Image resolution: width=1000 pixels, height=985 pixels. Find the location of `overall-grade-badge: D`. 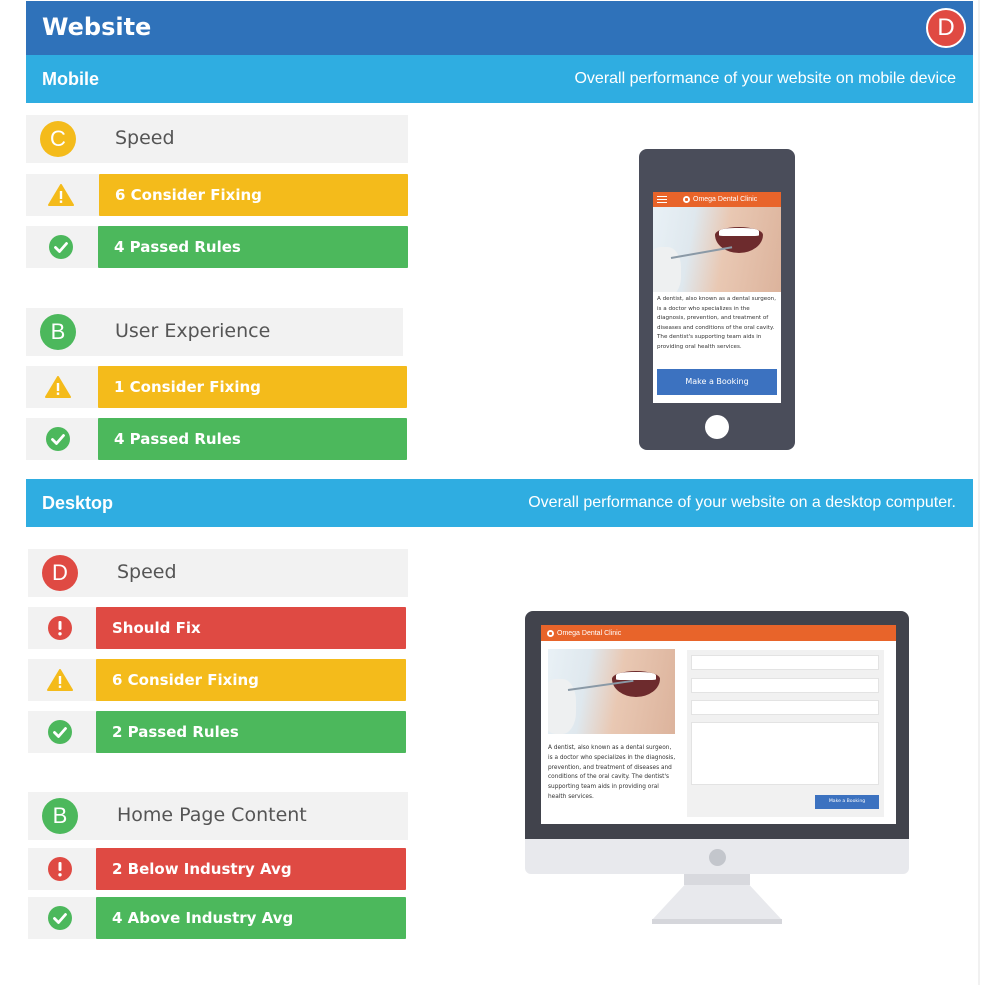

overall-grade-badge: D is located at coordinates (946, 28).